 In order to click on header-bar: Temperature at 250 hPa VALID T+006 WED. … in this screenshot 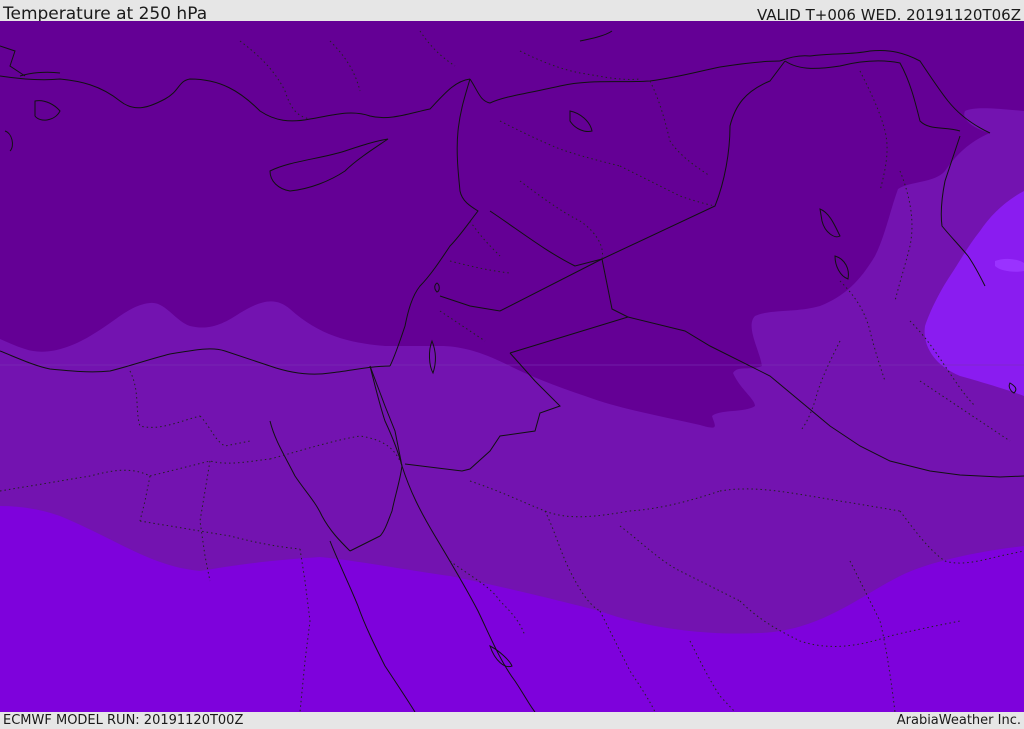, I will do `click(512, 12)`.